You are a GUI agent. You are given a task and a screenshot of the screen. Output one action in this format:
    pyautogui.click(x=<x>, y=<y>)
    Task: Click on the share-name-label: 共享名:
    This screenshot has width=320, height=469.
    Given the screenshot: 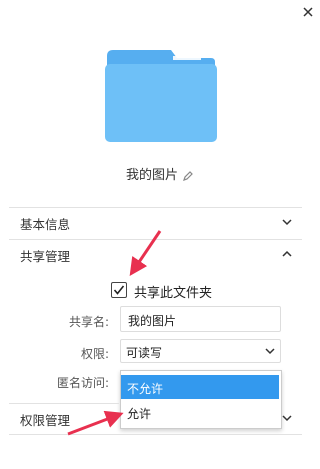 What is the action you would take?
    pyautogui.click(x=88, y=322)
    